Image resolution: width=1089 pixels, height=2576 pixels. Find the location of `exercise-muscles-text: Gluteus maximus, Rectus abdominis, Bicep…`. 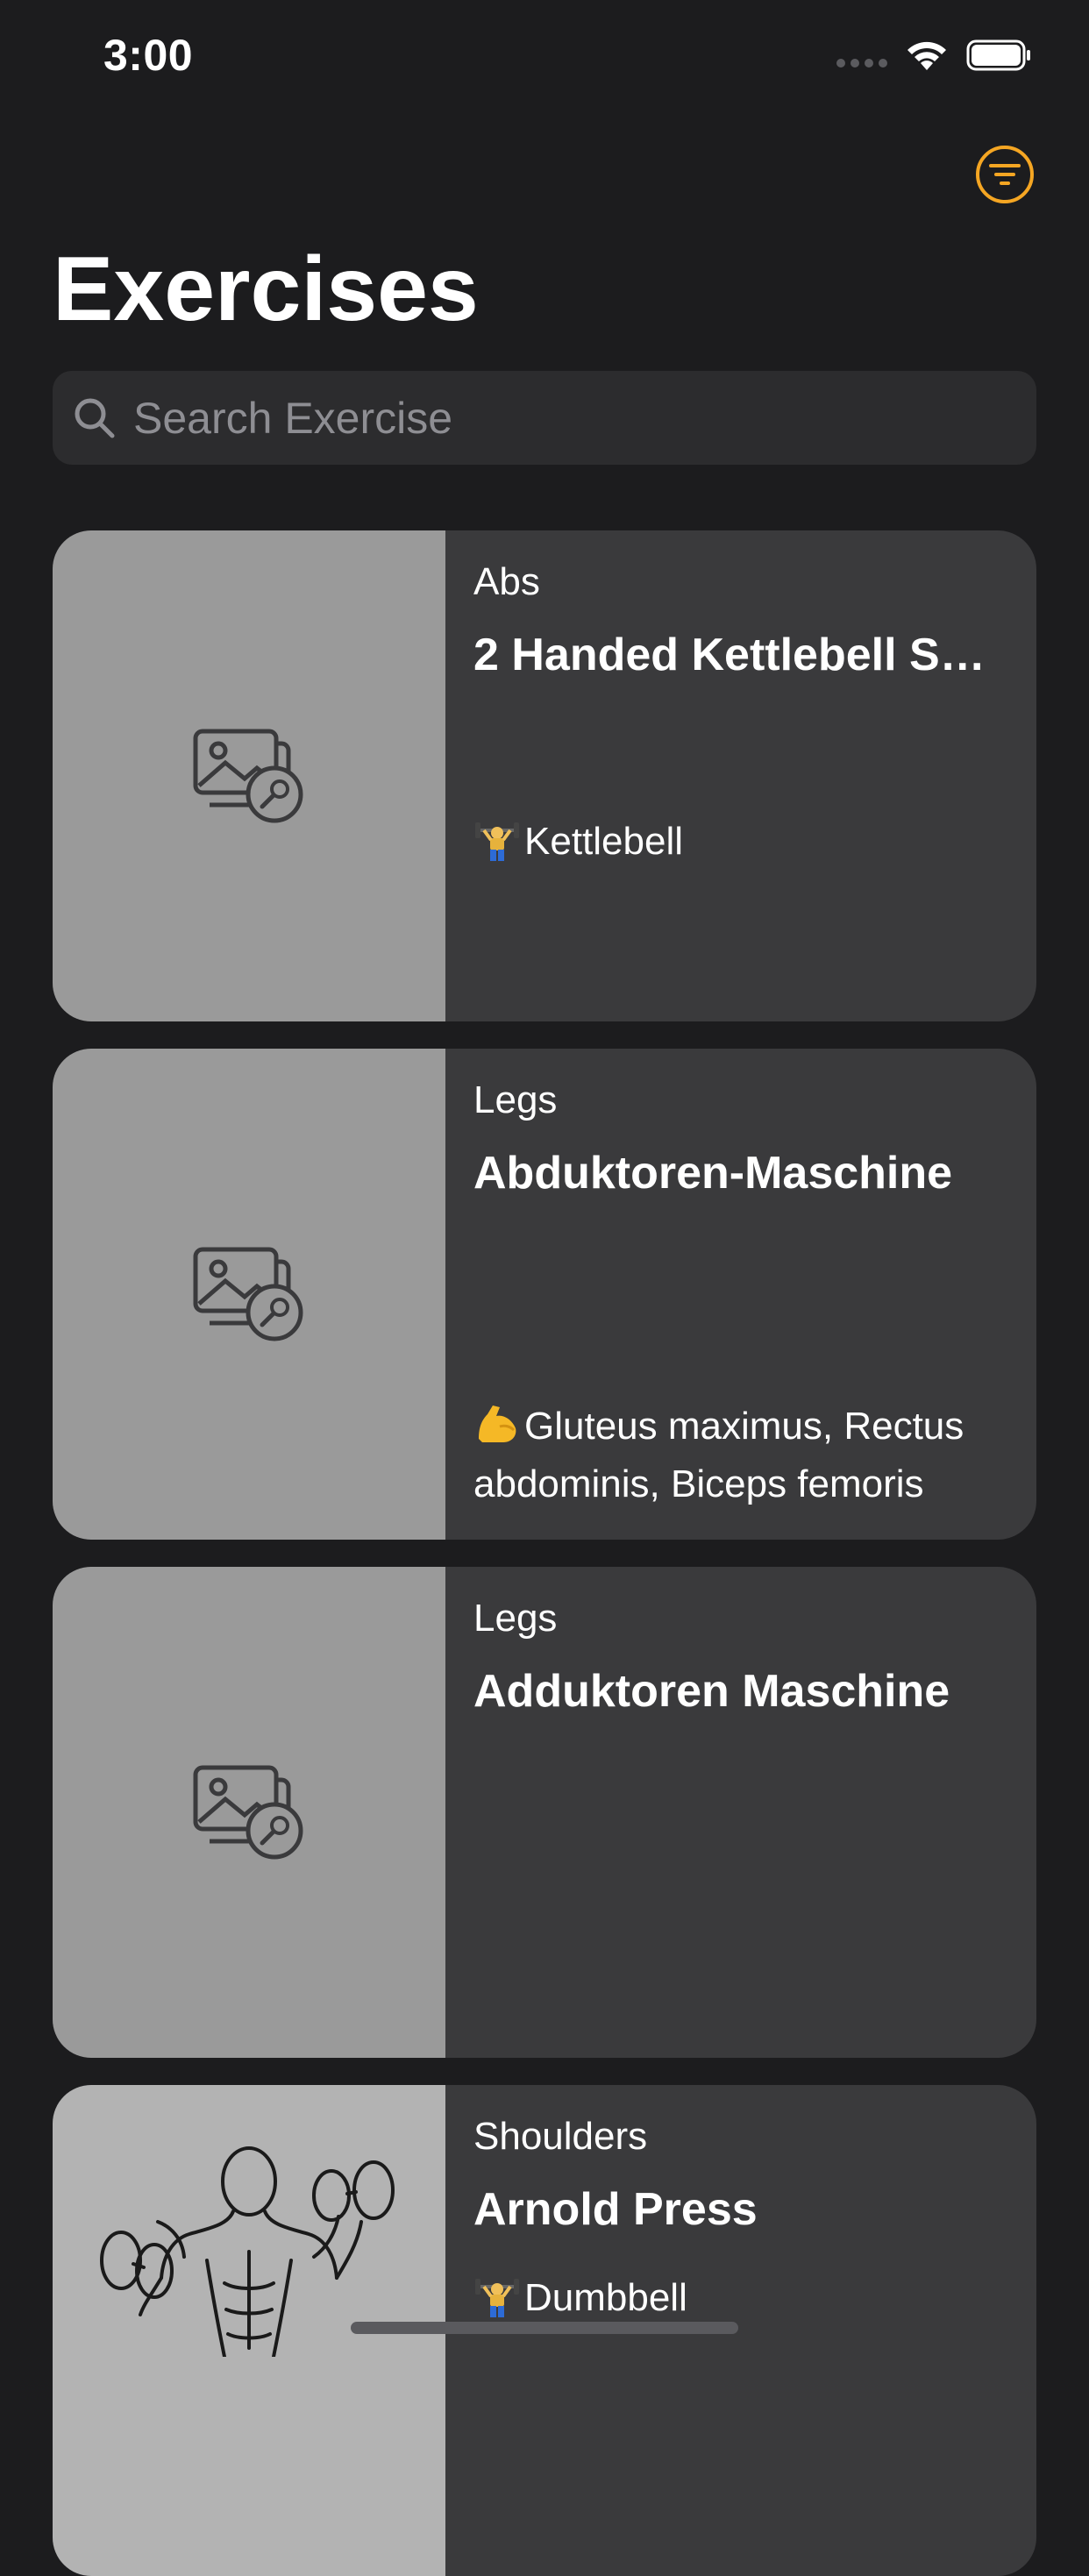

exercise-muscles-text: Gluteus maximus, Rectus abdominis, Bicep… is located at coordinates (718, 1455).